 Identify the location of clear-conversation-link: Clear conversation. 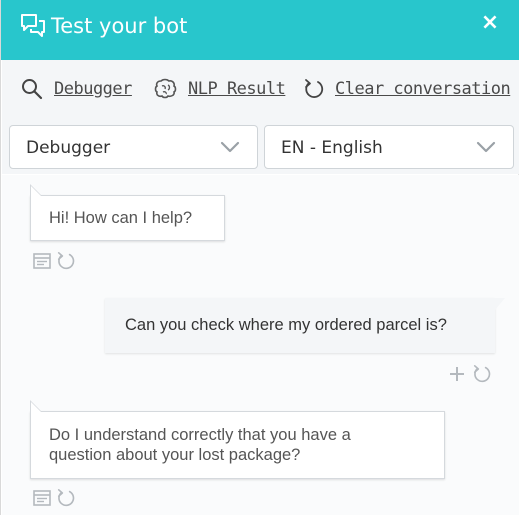
(407, 90).